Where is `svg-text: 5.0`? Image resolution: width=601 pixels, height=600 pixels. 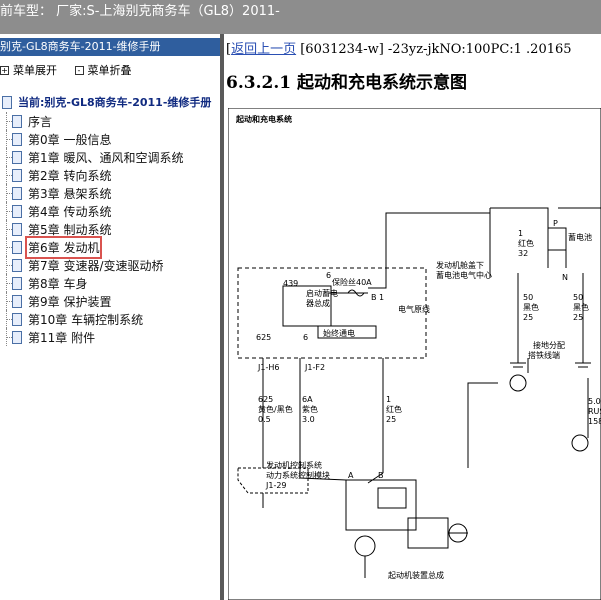 svg-text: 5.0 is located at coordinates (594, 401).